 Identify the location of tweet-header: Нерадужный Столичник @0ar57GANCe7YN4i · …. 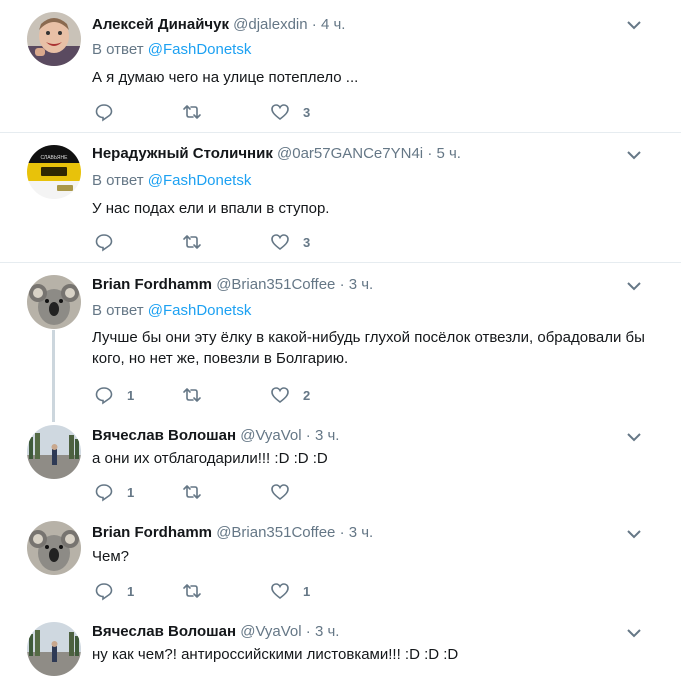
(276, 153).